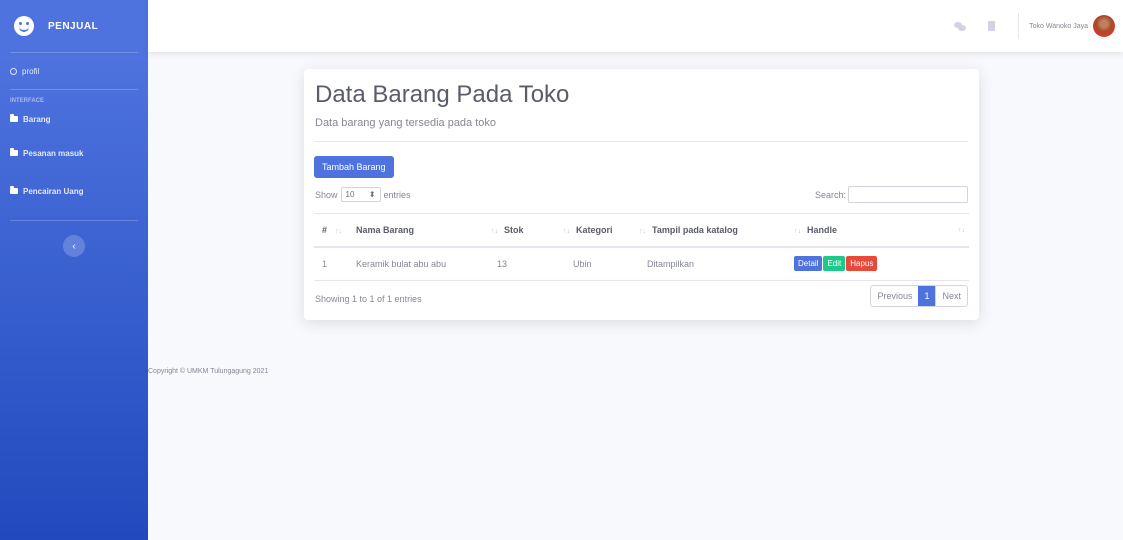  What do you see at coordinates (331, 263) in the screenshot?
I see `cell-no: 1` at bounding box center [331, 263].